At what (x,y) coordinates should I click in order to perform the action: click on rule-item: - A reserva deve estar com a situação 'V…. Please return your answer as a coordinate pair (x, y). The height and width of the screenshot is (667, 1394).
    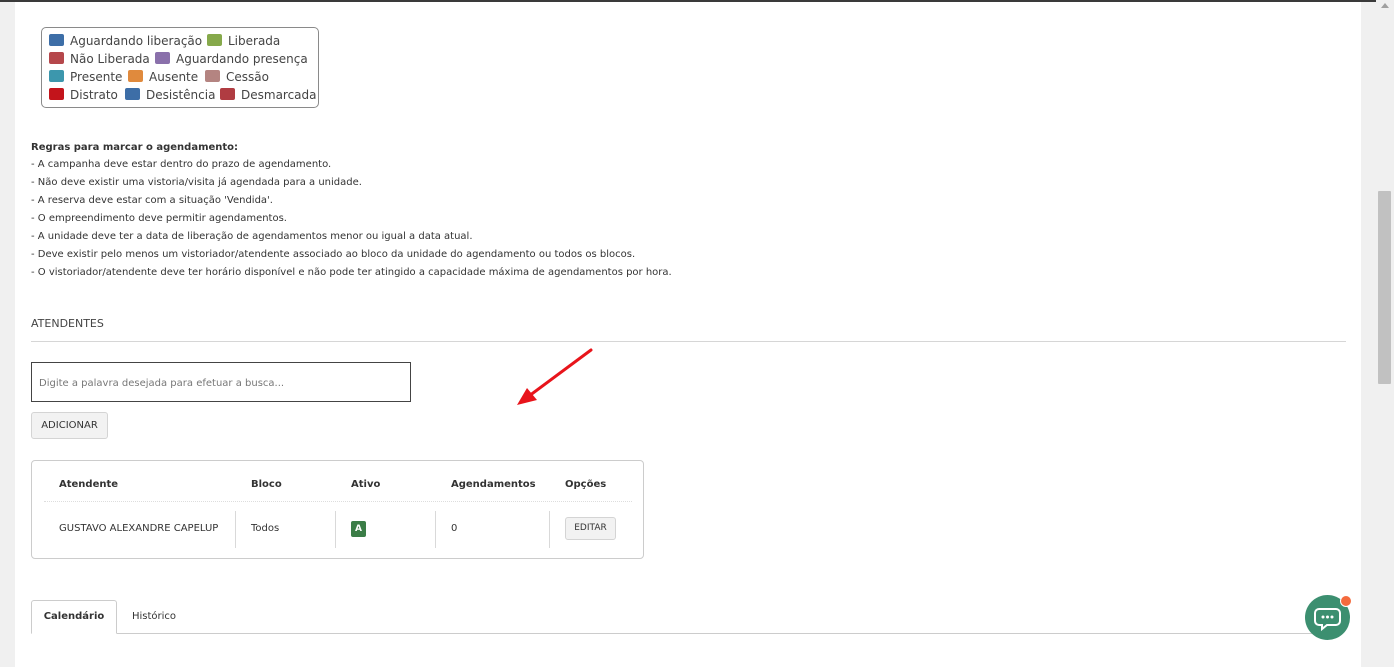
    Looking at the image, I should click on (152, 200).